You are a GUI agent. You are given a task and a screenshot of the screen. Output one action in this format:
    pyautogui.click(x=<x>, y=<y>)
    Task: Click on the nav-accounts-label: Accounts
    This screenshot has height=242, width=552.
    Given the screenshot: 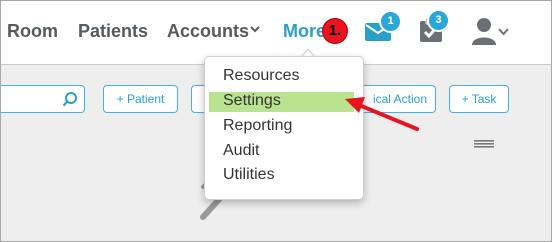 What is the action you would take?
    pyautogui.click(x=208, y=31)
    